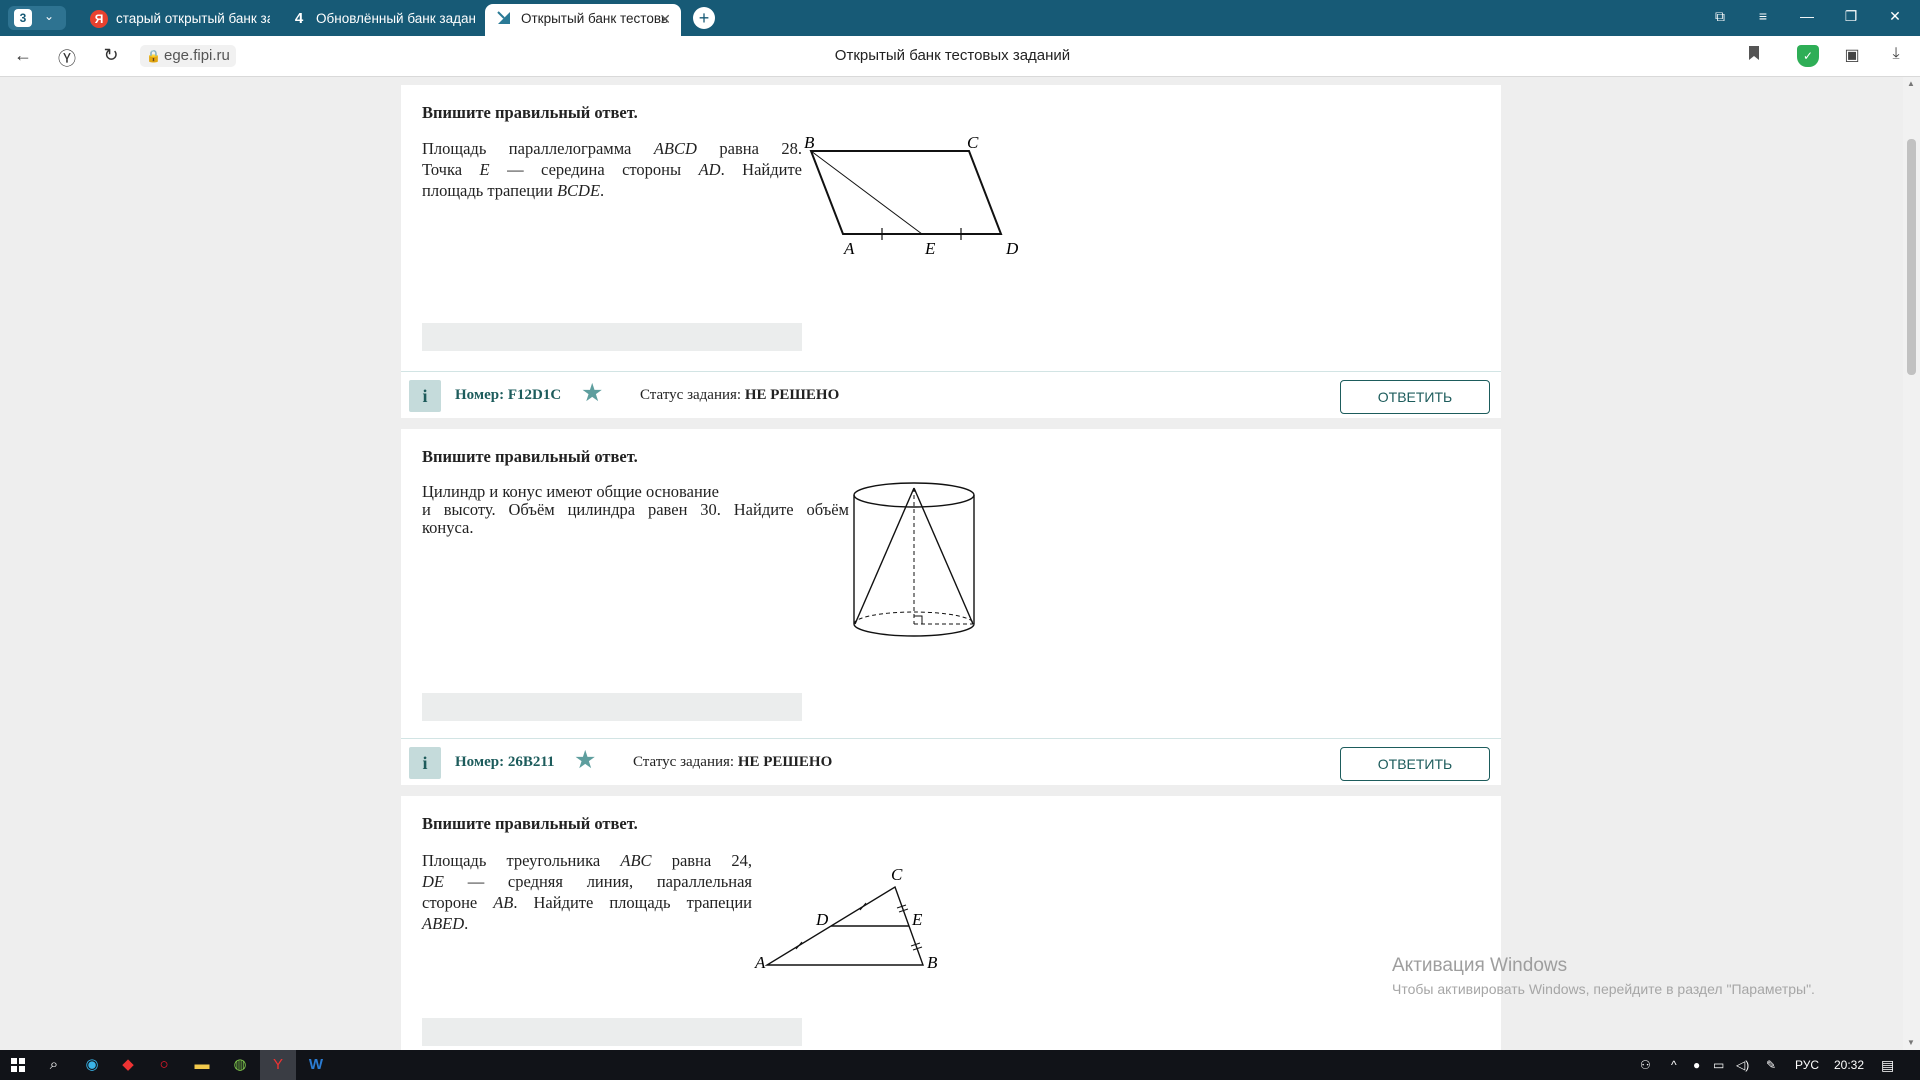  Describe the element at coordinates (1771, 1065) in the screenshot. I see `pen-icon: ✎` at that location.